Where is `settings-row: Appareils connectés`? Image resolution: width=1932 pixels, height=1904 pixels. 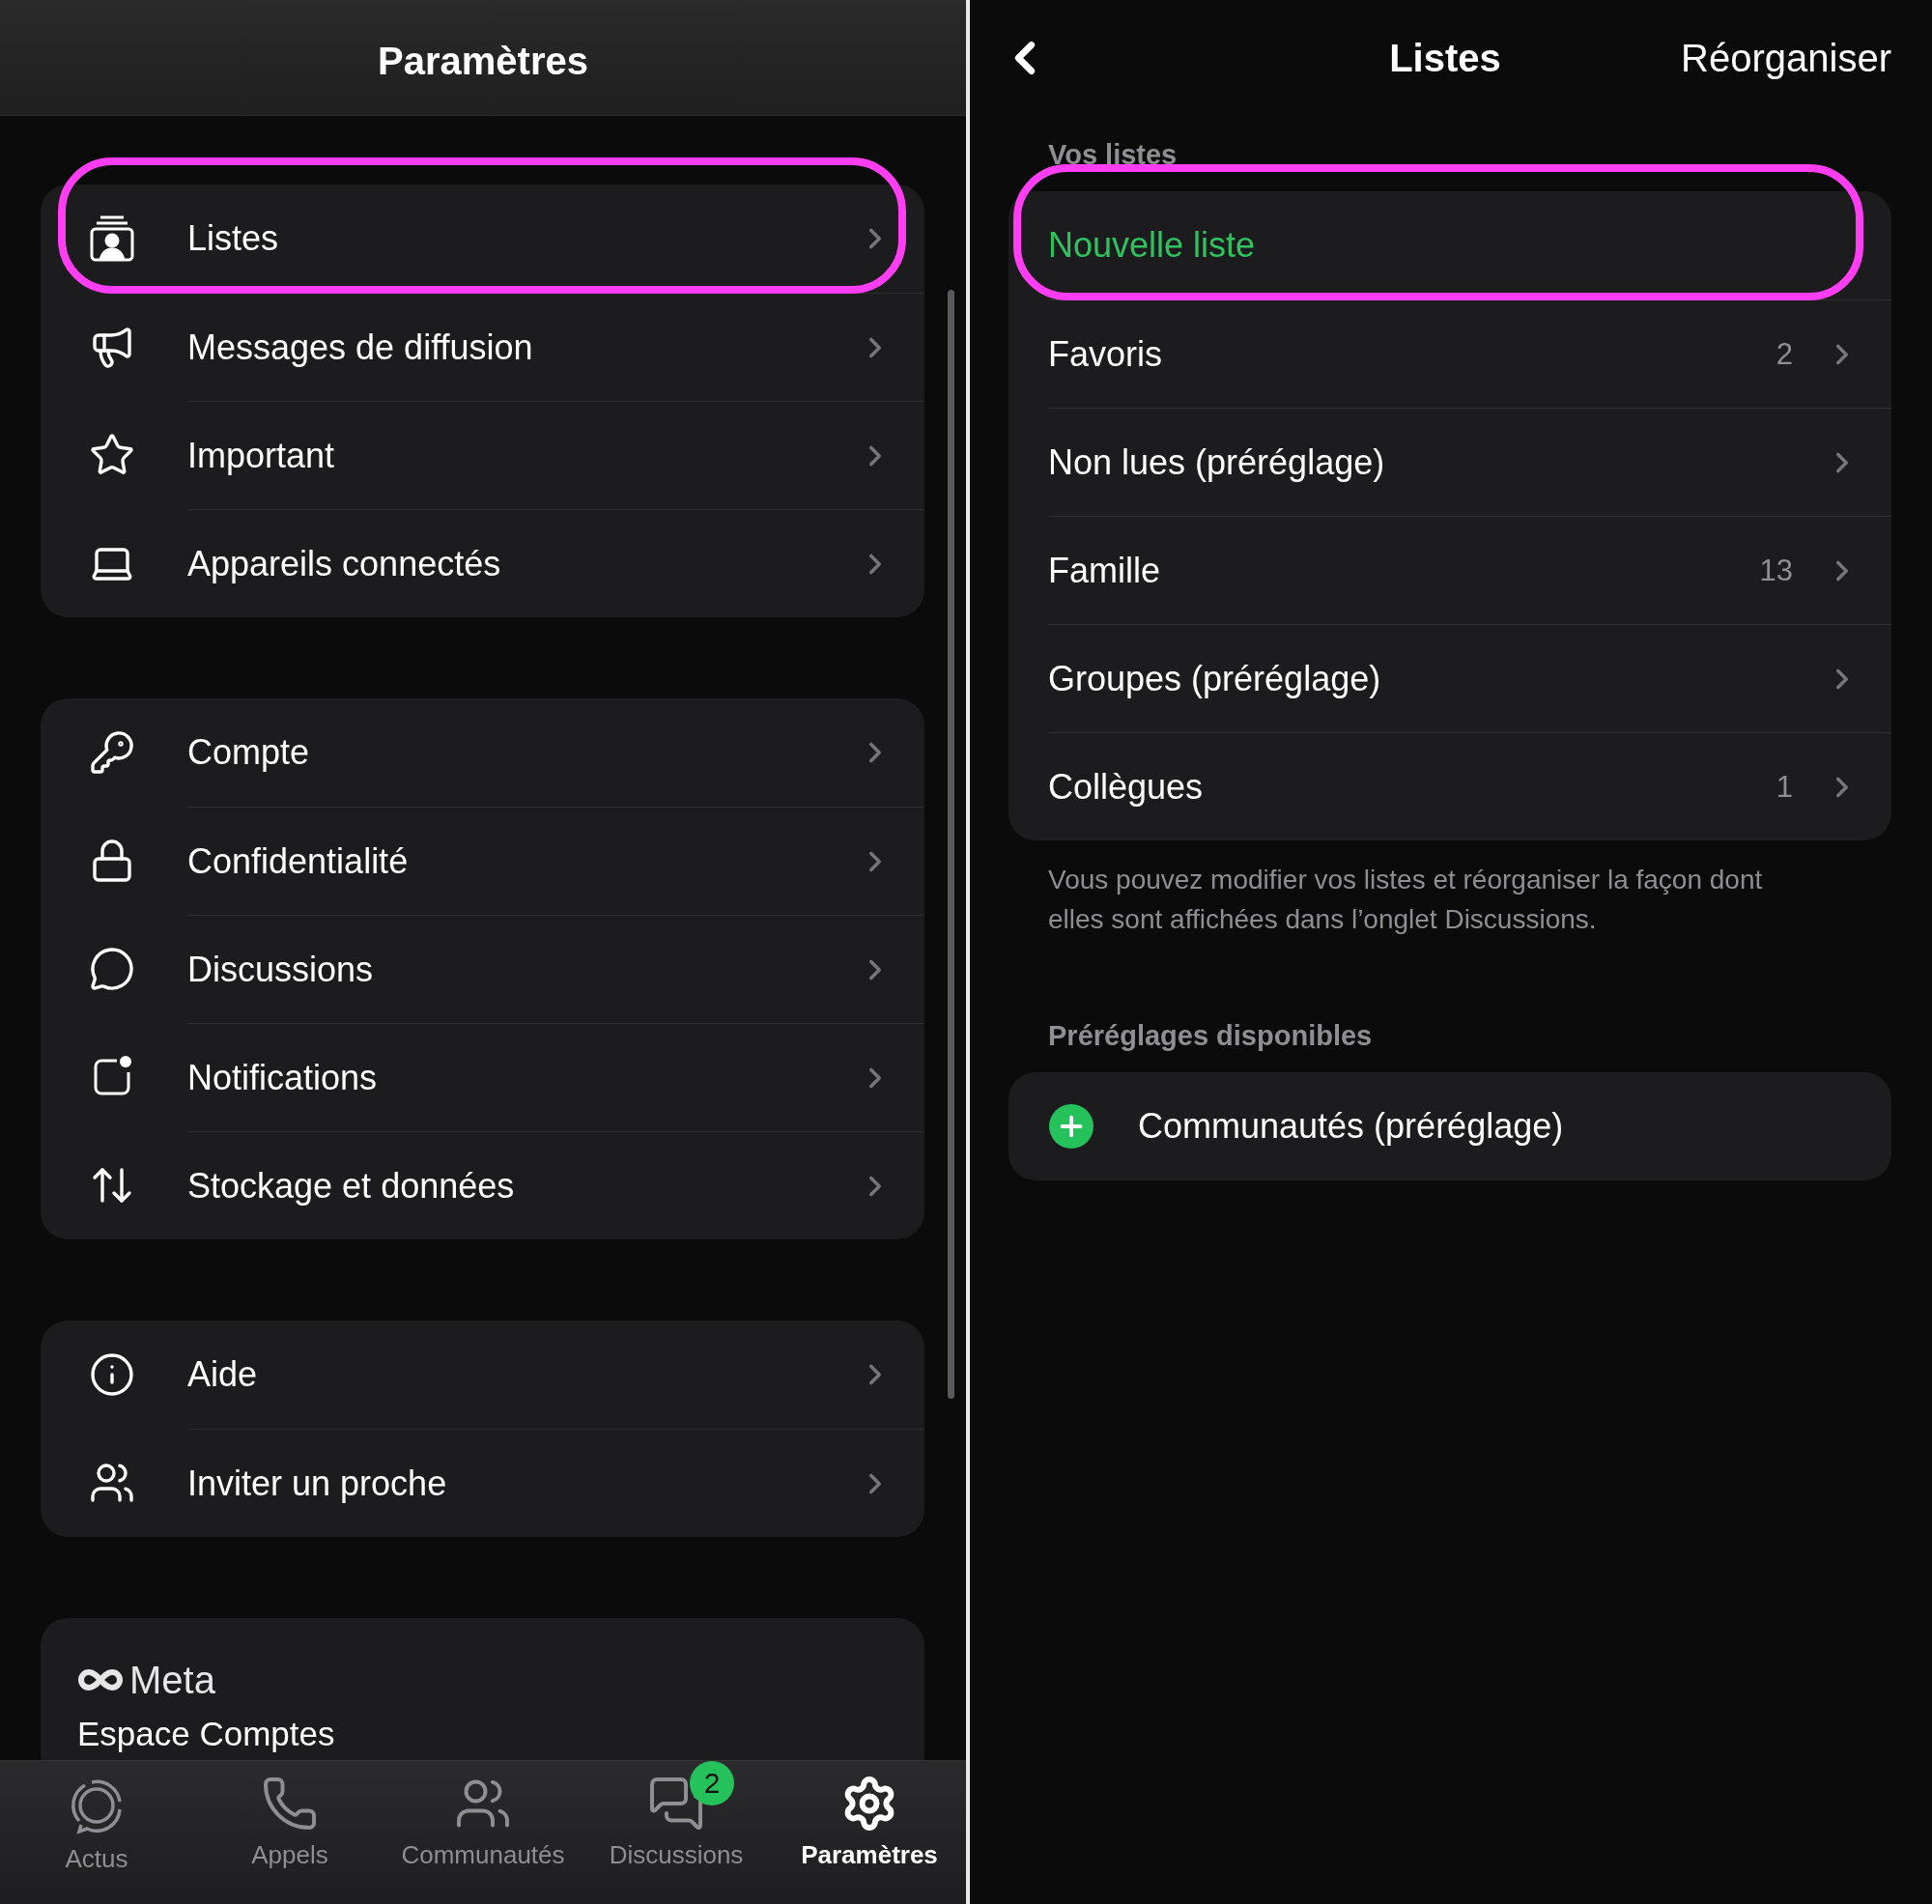 settings-row: Appareils connectés is located at coordinates (482, 563).